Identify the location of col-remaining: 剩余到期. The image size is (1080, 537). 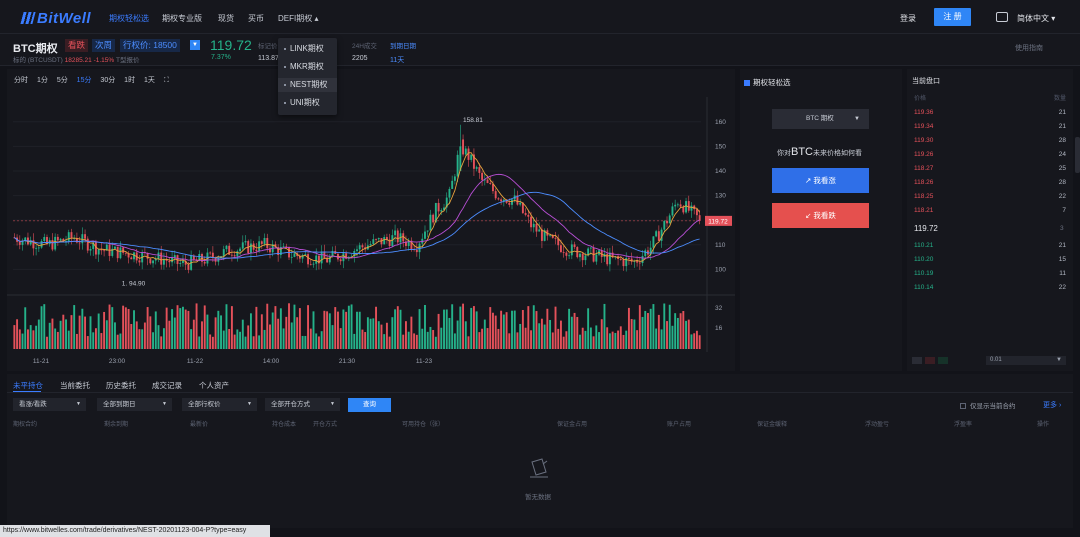
(116, 425).